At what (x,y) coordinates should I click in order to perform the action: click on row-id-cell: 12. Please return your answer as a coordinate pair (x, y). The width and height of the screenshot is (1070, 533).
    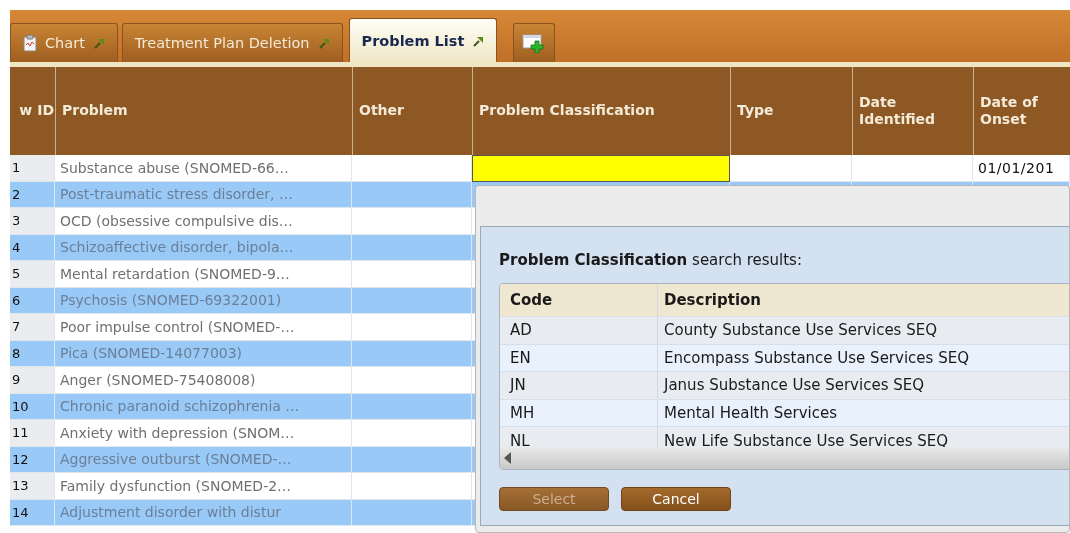
    Looking at the image, I should click on (32, 459).